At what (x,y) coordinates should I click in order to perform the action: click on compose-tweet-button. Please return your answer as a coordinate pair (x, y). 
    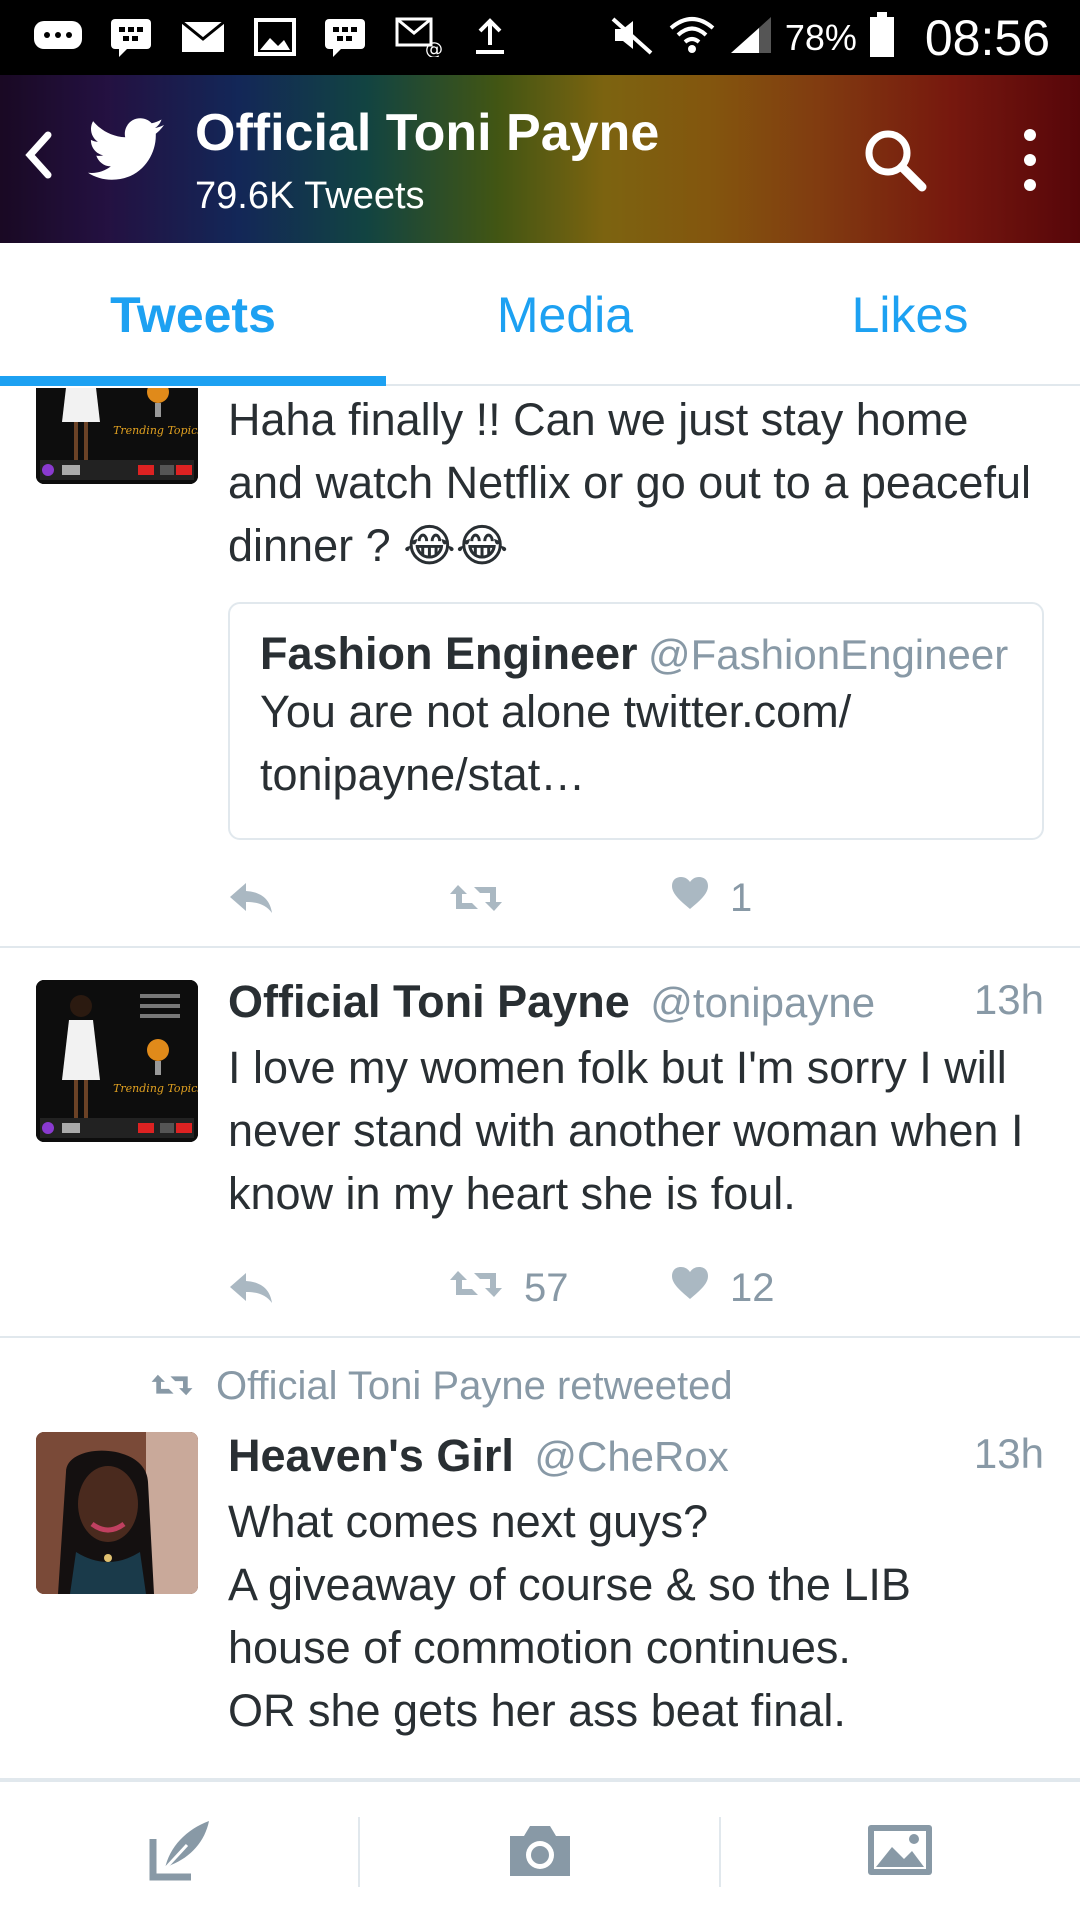
    Looking at the image, I should click on (180, 1851).